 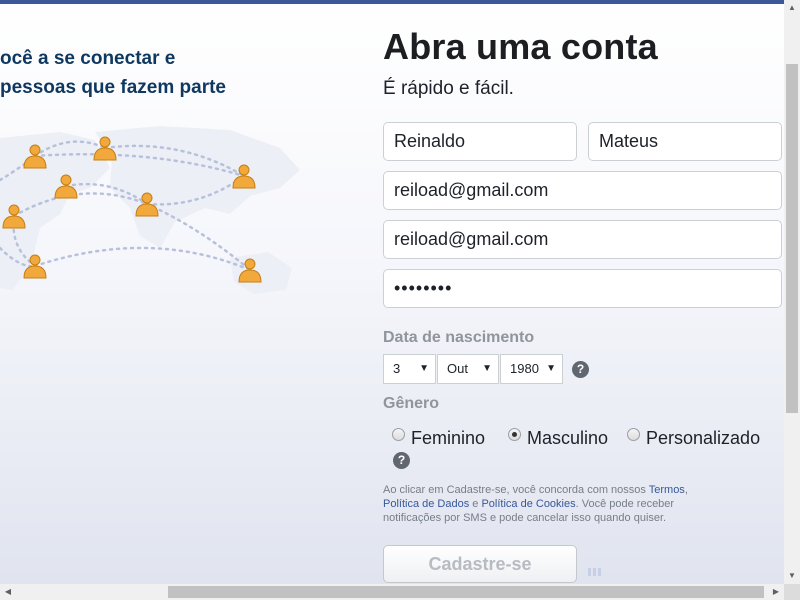 What do you see at coordinates (580, 369) in the screenshot?
I see `birthdate-help-icon: ?` at bounding box center [580, 369].